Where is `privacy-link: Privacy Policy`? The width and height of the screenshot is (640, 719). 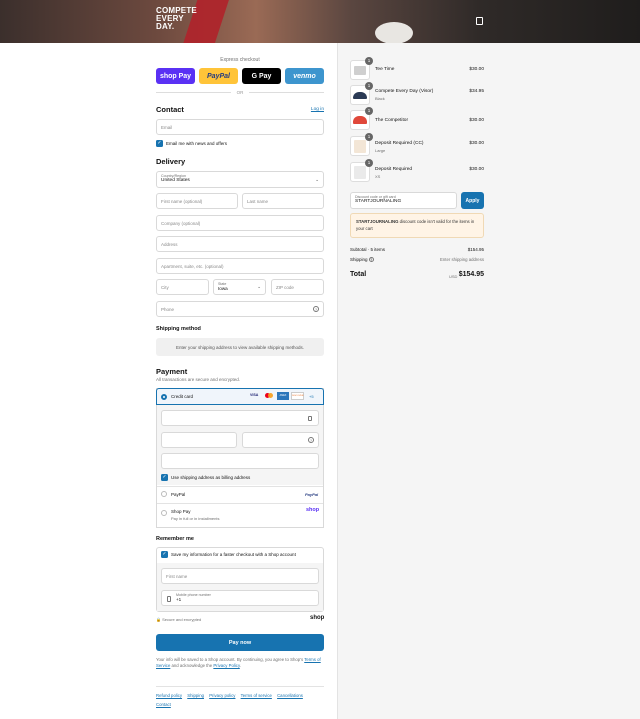
privacy-link: Privacy Policy is located at coordinates (226, 665).